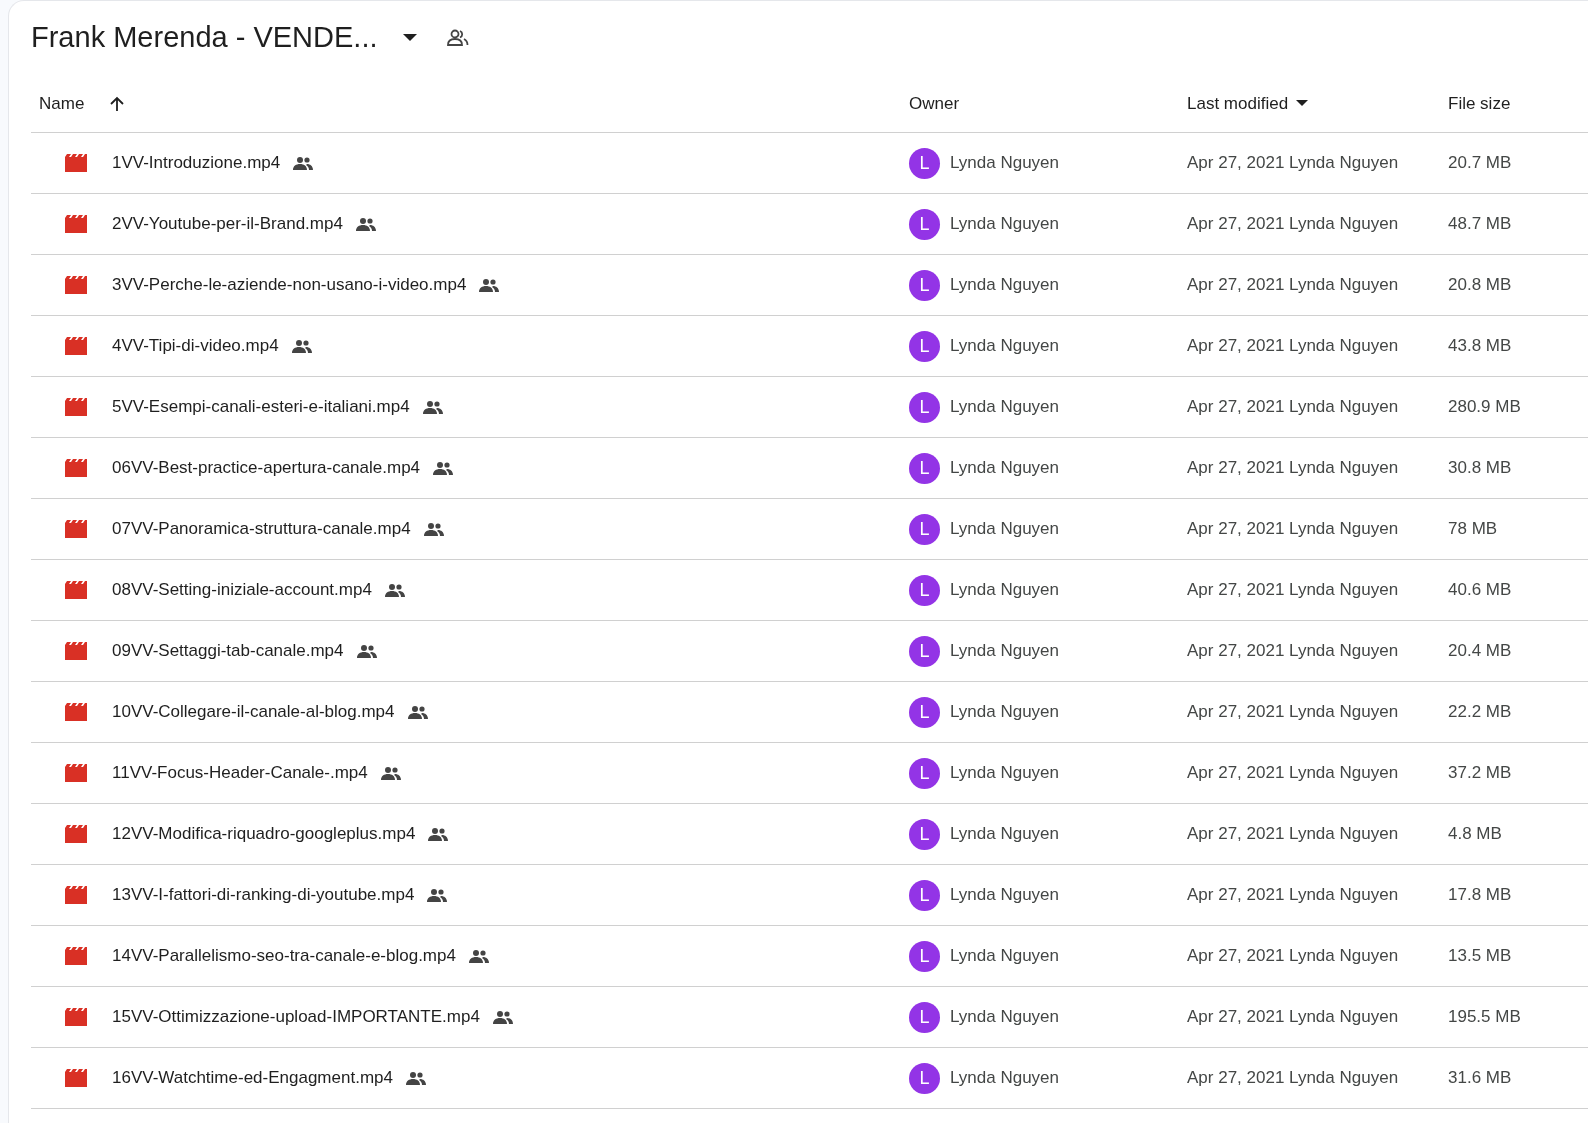  I want to click on file-name: 4VV-Tipi-di-video.mp4, so click(195, 346).